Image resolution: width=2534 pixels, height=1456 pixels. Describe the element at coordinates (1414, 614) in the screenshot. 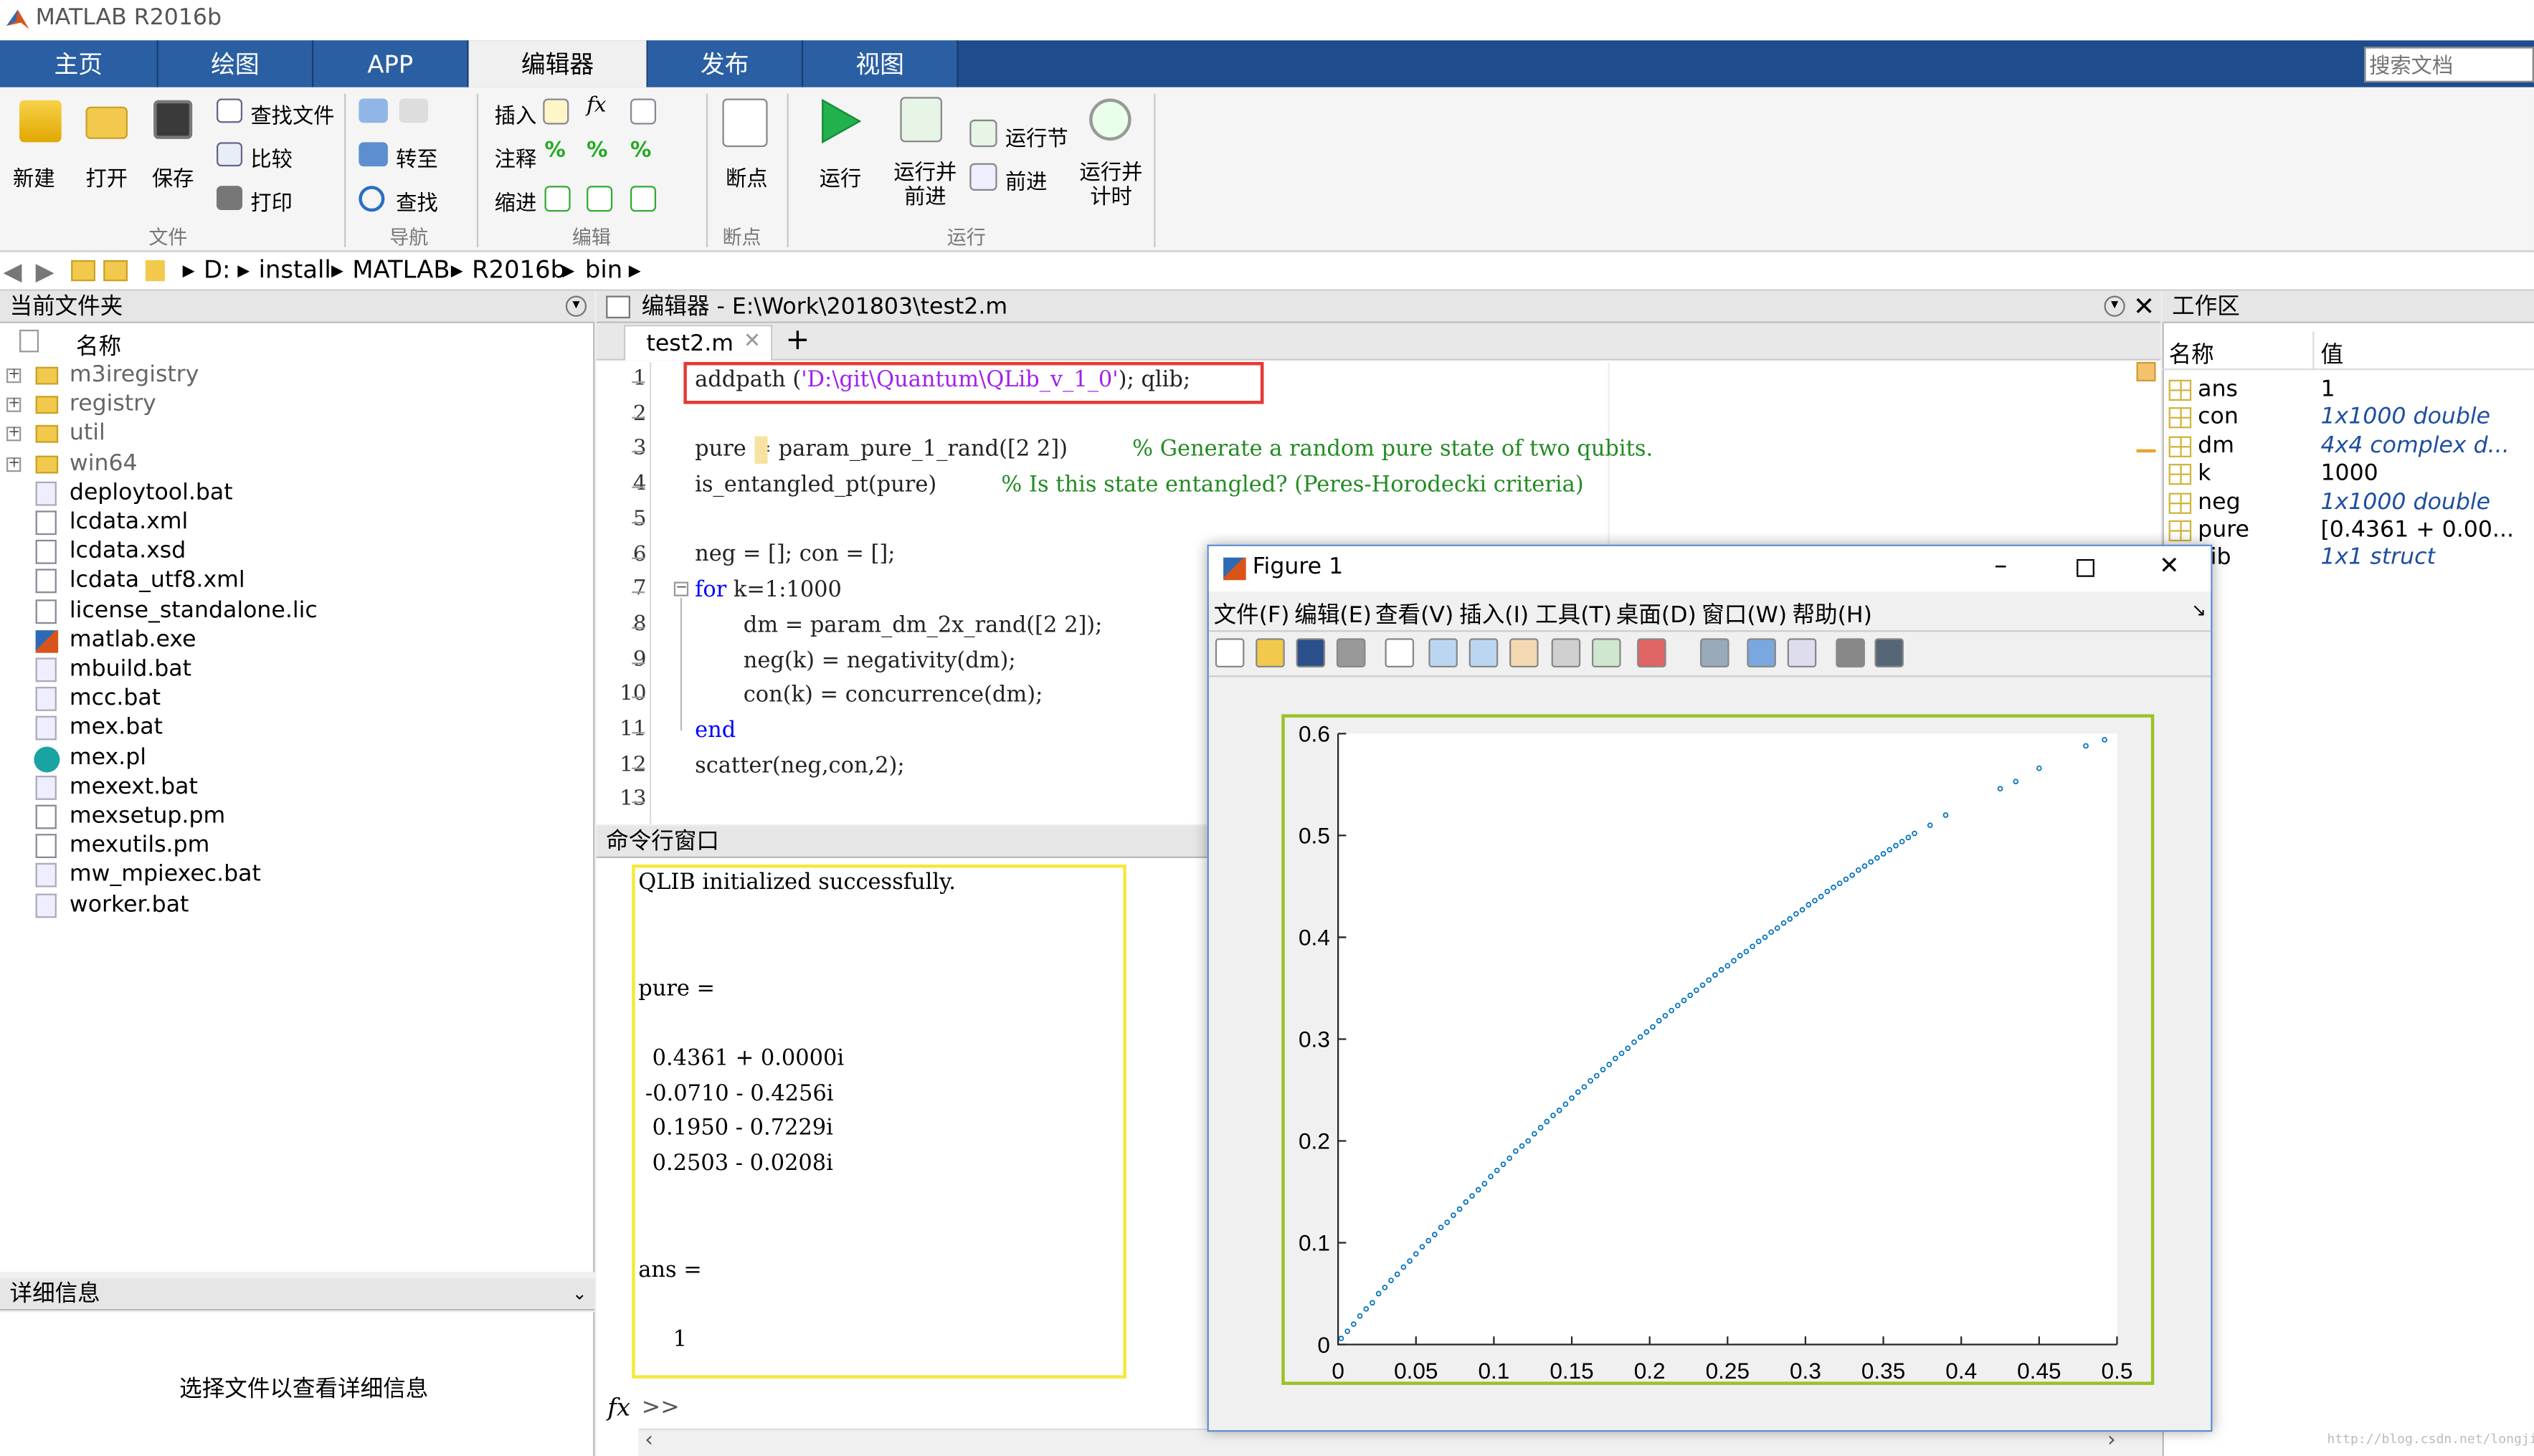

I see `figure-menu-item: 查看(V)` at that location.